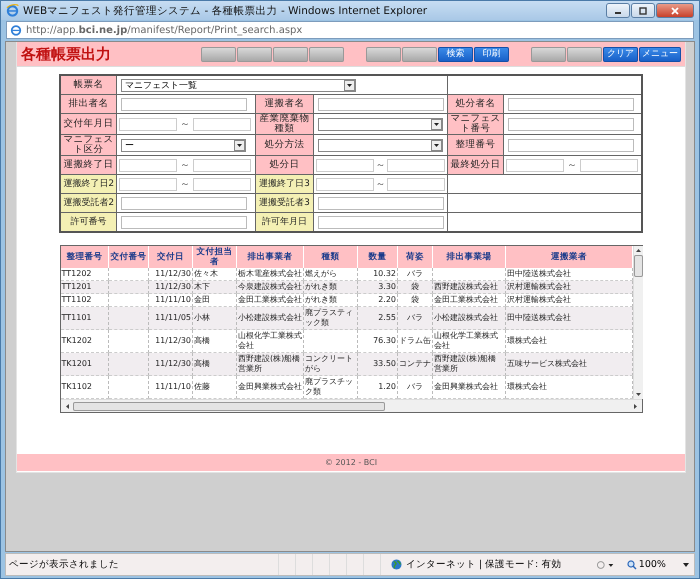 The width and height of the screenshot is (700, 579). What do you see at coordinates (238, 85) in the screenshot?
I see `dropdown-field: マニフェスト一覧` at bounding box center [238, 85].